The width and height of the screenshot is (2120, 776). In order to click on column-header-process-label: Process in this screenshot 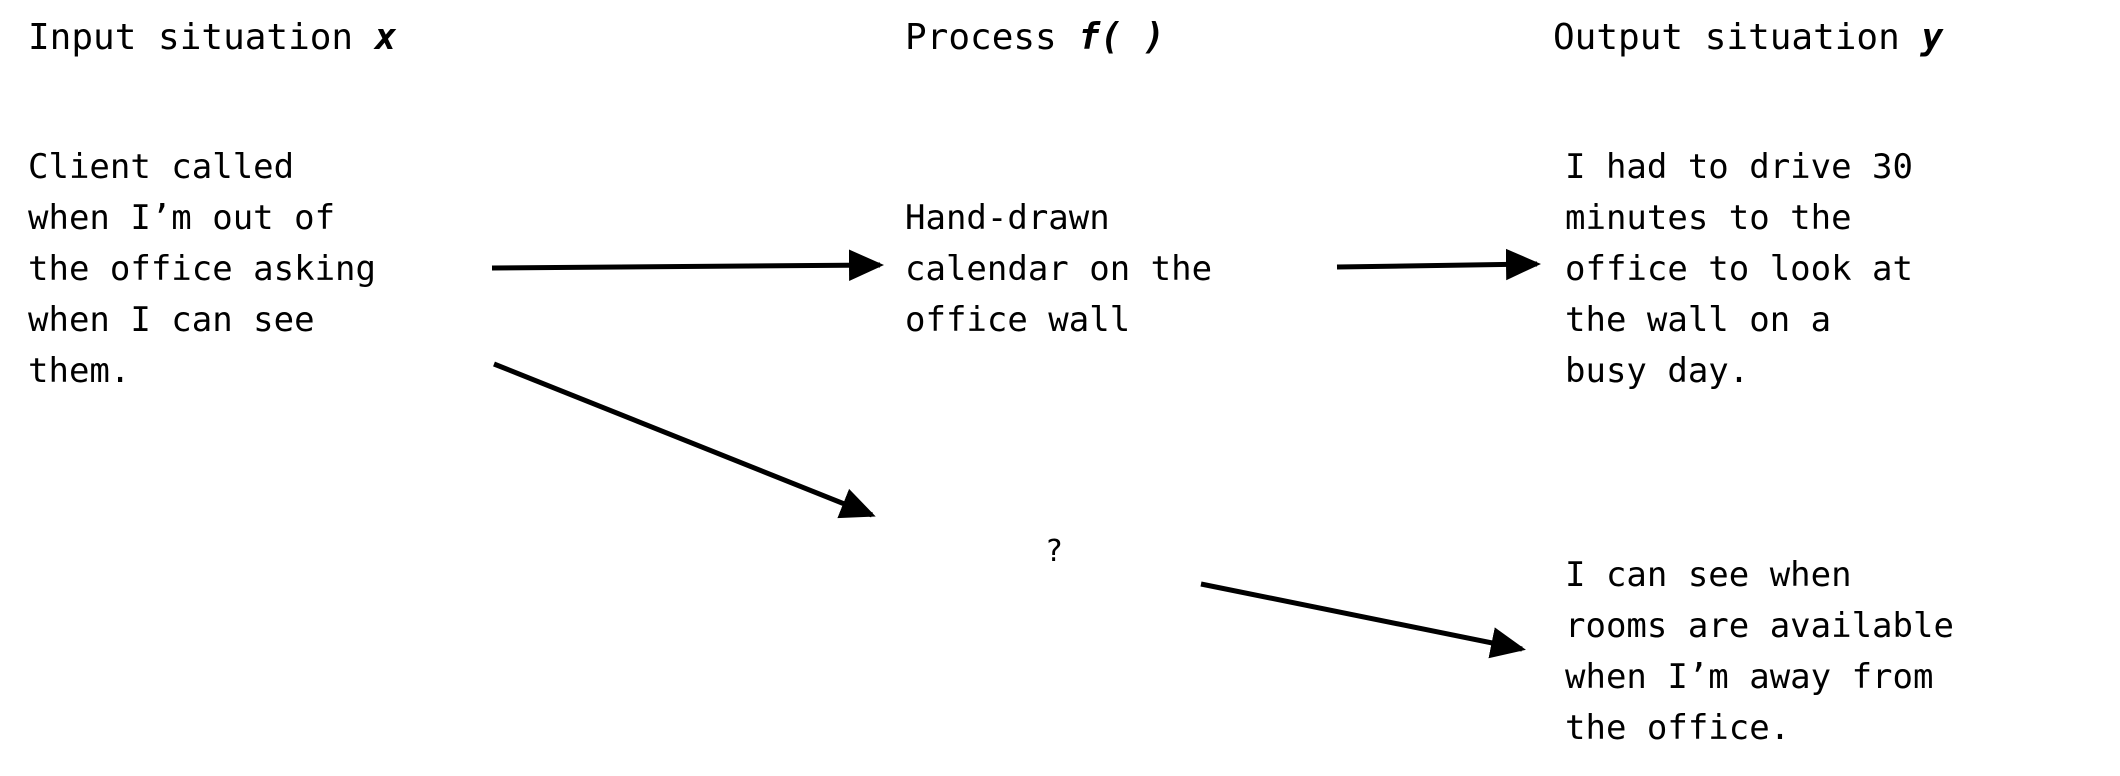, I will do `click(992, 37)`.